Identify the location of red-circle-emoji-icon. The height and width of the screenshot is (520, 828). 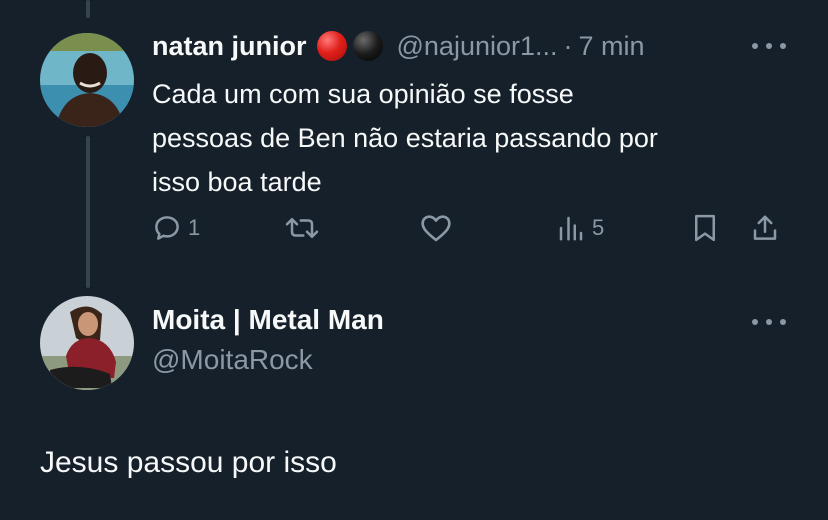
(331, 46).